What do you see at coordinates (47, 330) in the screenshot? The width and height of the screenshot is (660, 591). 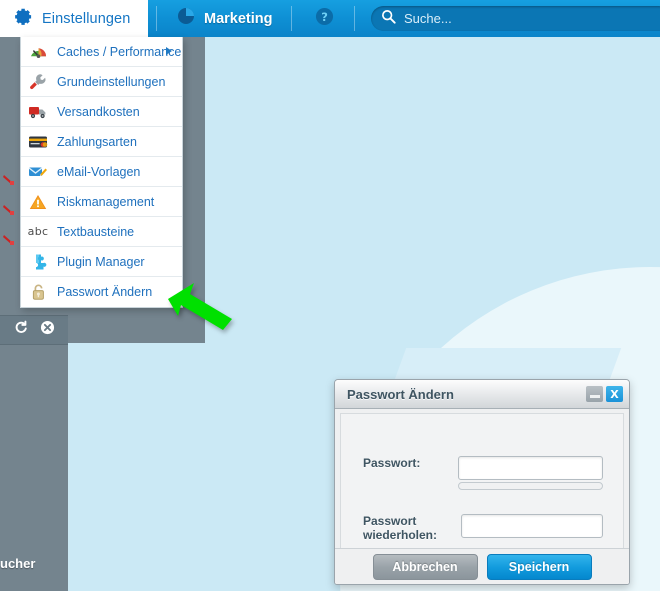 I see `close-icon` at bounding box center [47, 330].